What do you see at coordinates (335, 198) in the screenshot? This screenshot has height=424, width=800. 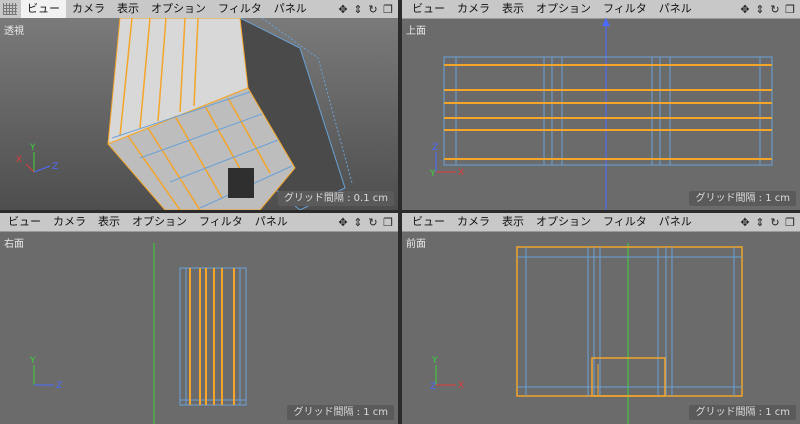 I see `grid-spacing-readout: グリッド間隔 : 0.1 cm` at bounding box center [335, 198].